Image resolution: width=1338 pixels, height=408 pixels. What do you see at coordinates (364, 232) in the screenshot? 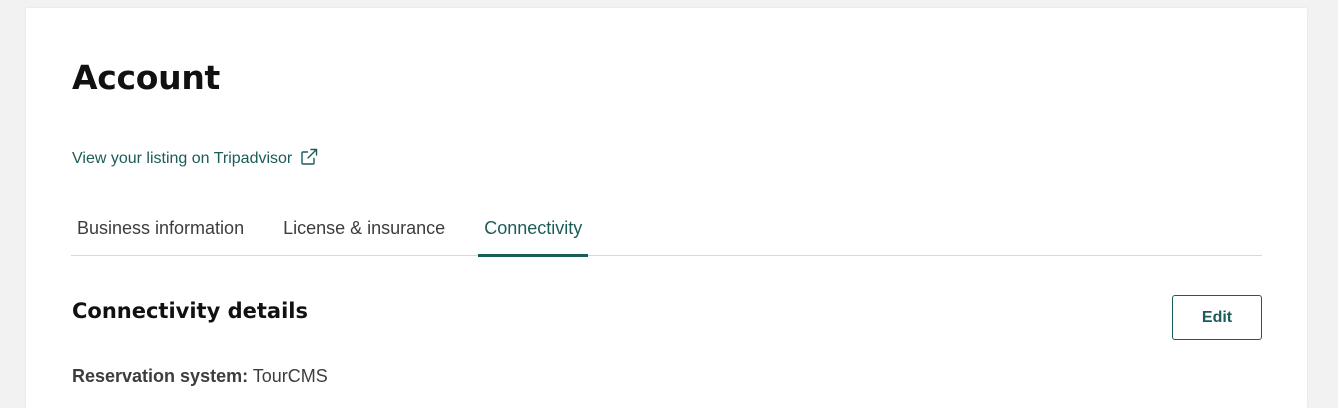
I see `tab-license-insurance: License & insurance` at bounding box center [364, 232].